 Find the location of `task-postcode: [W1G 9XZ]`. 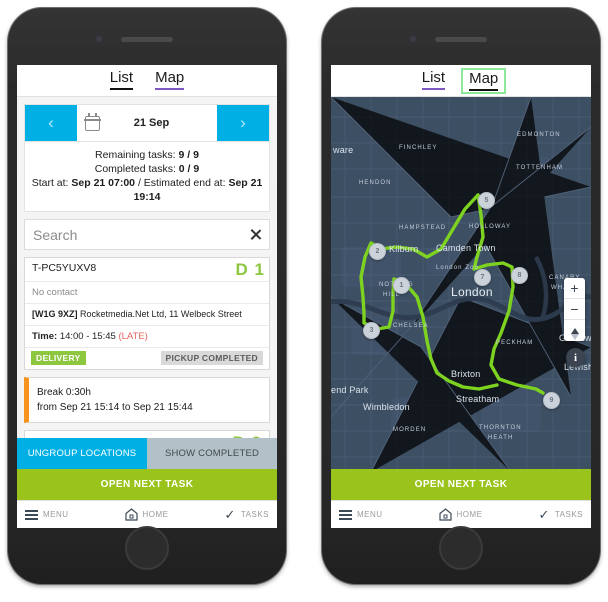

task-postcode: [W1G 9XZ] is located at coordinates (55, 314).